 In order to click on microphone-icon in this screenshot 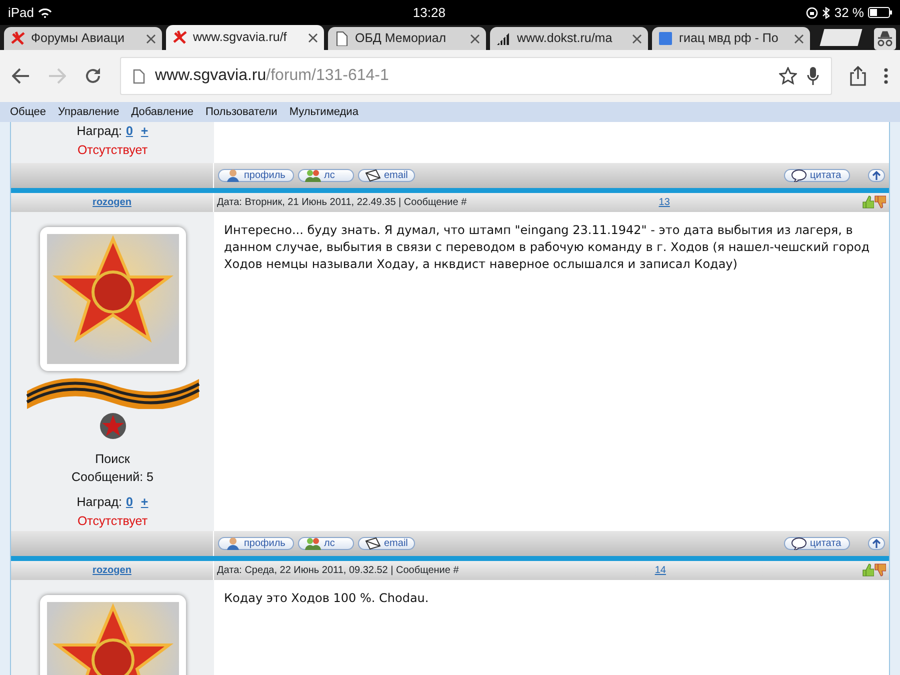, I will do `click(813, 76)`.